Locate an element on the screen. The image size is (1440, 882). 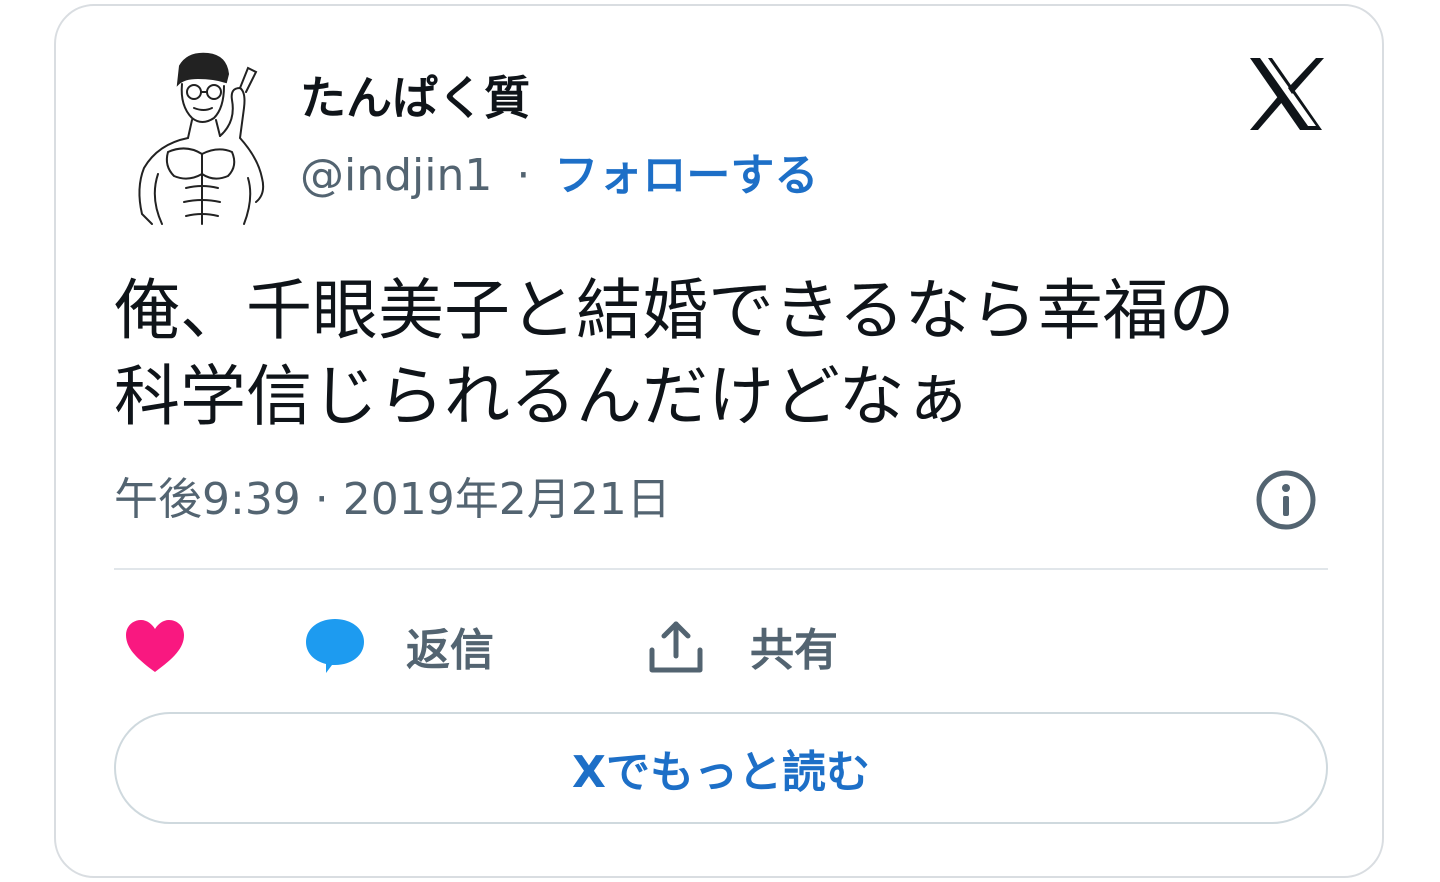
action-bar: 返信 共有 is located at coordinates (721, 646).